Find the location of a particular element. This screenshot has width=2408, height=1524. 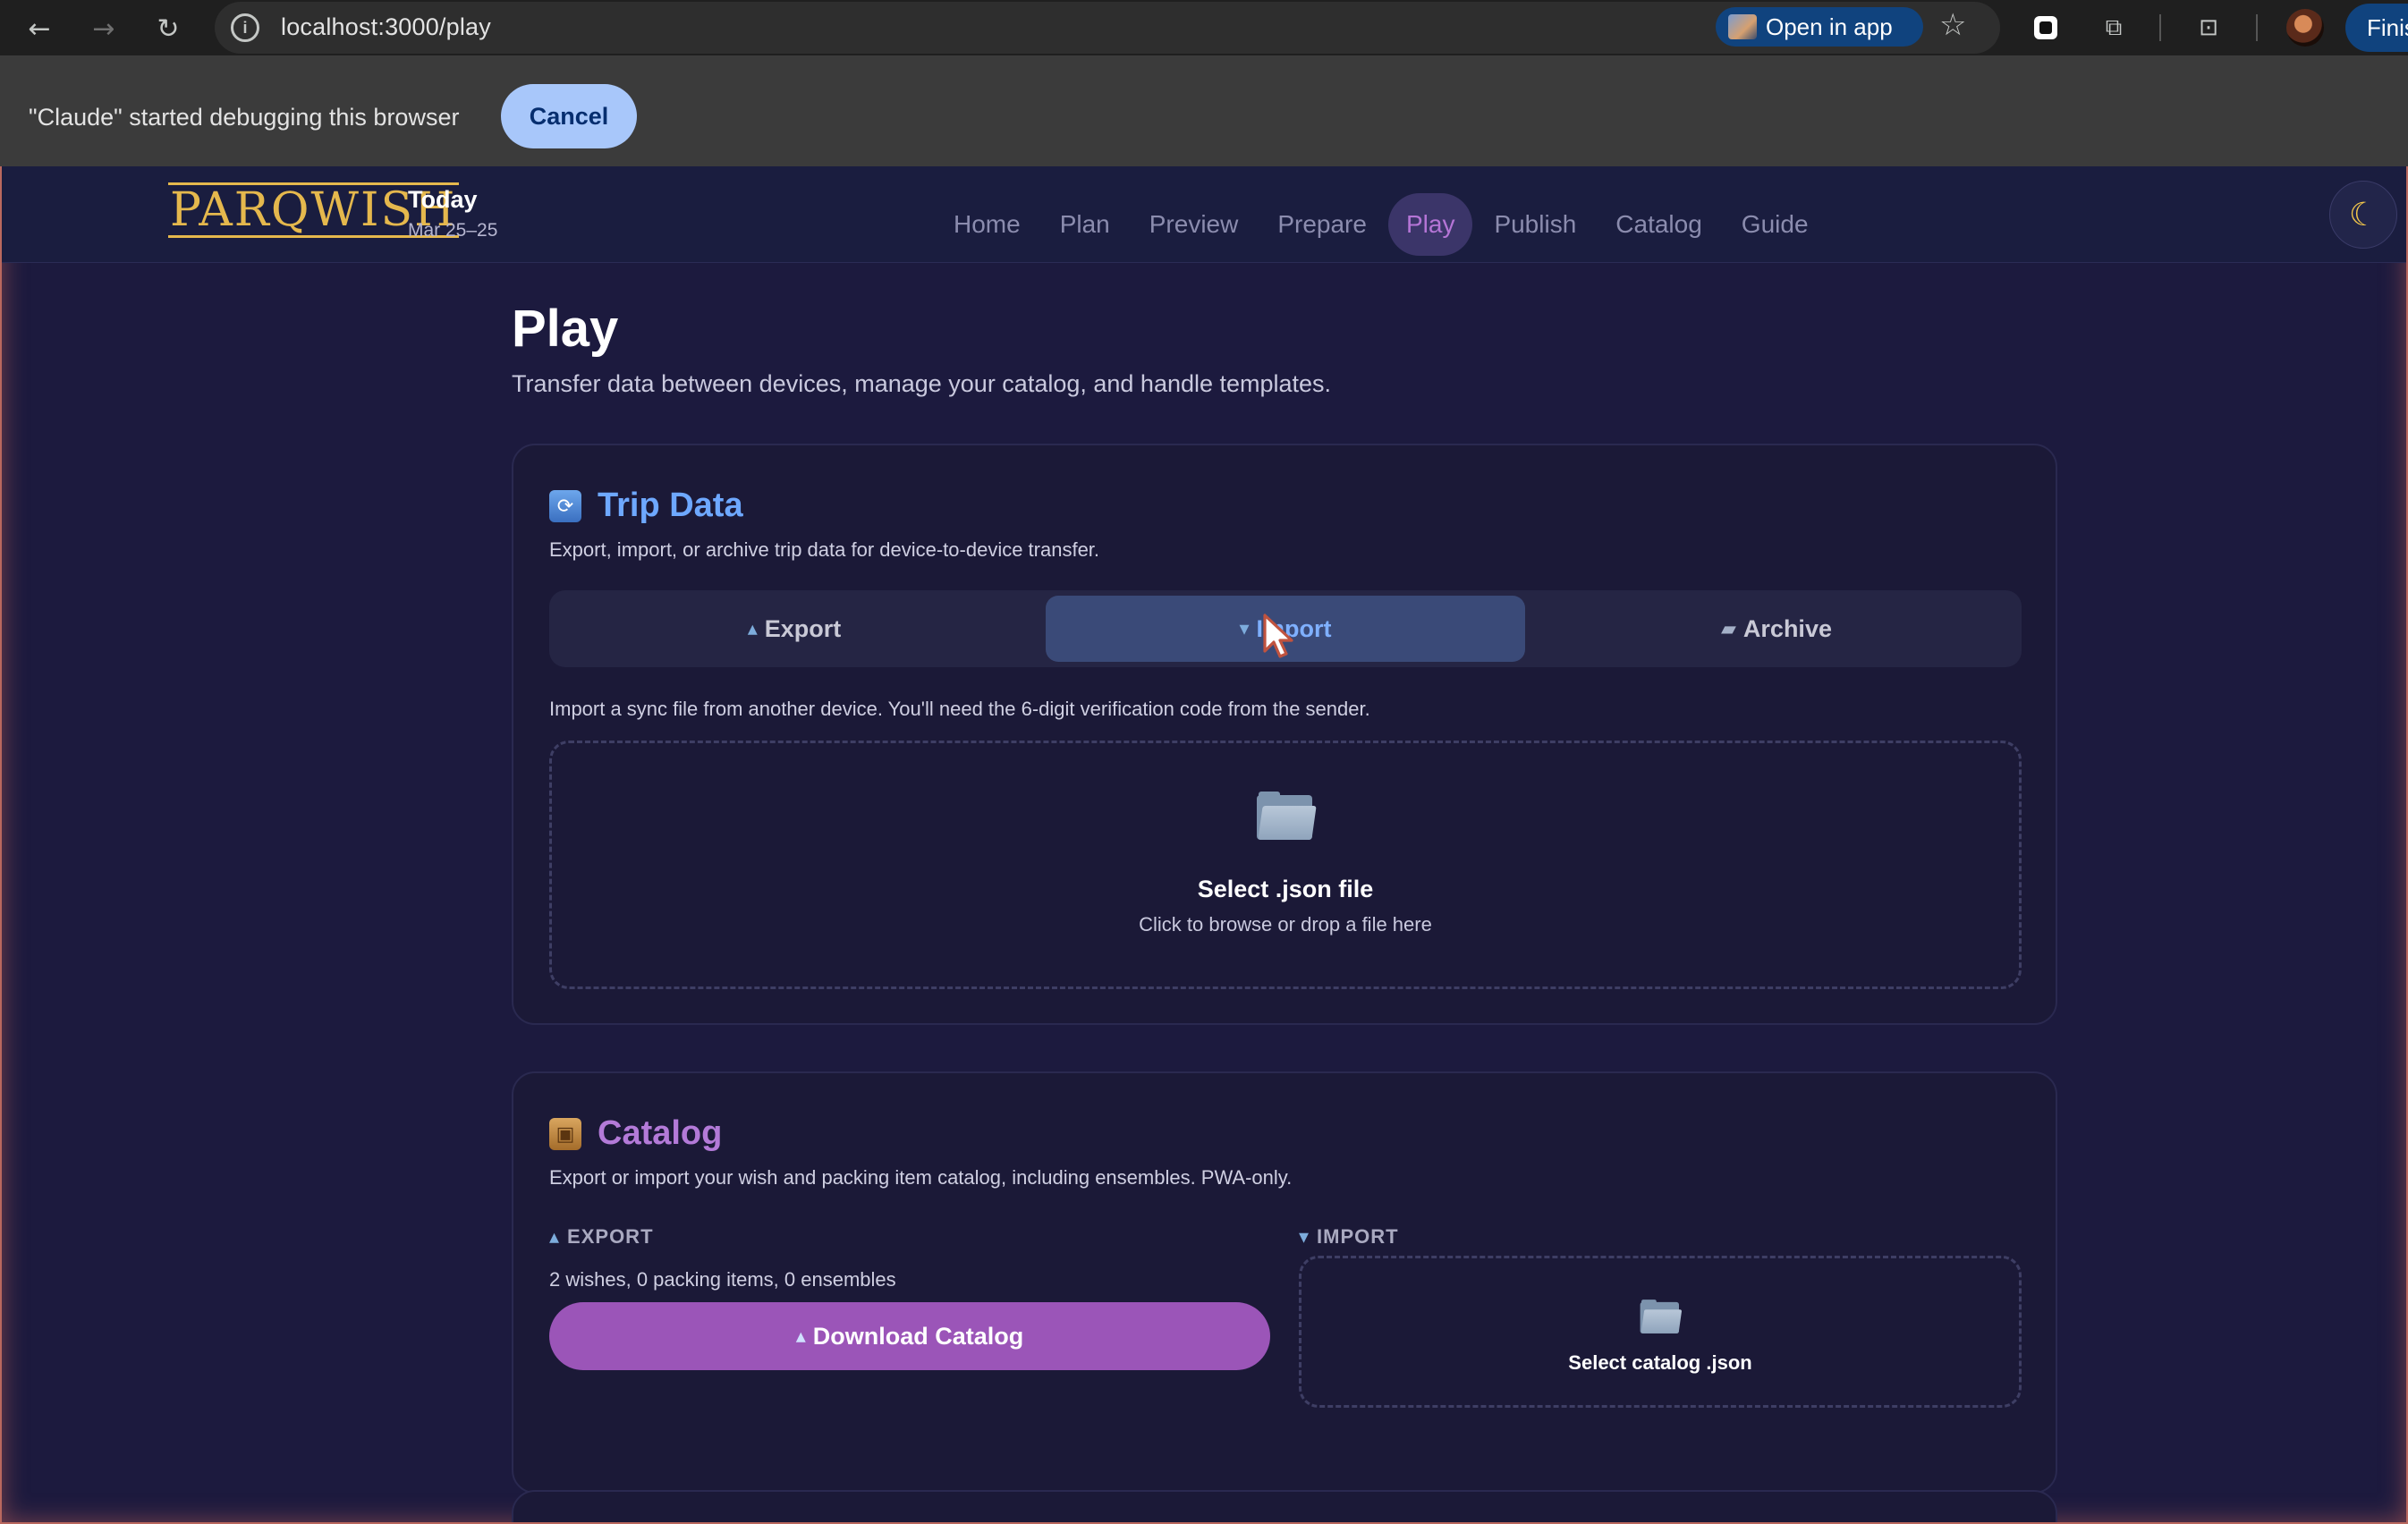

folder-icon: ▰ is located at coordinates (1728, 629).